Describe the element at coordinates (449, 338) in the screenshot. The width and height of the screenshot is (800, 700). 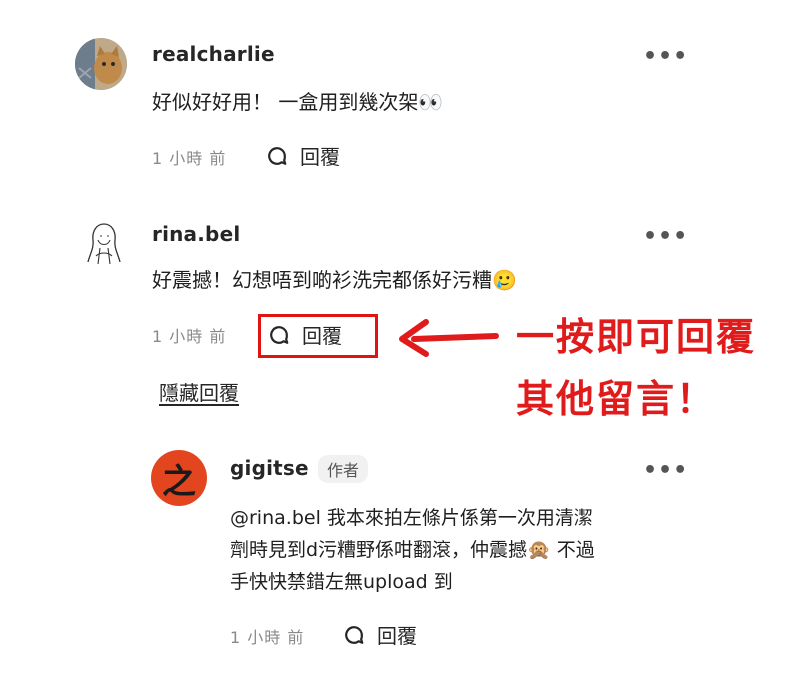
I see `annotation-arrow-icon` at that location.